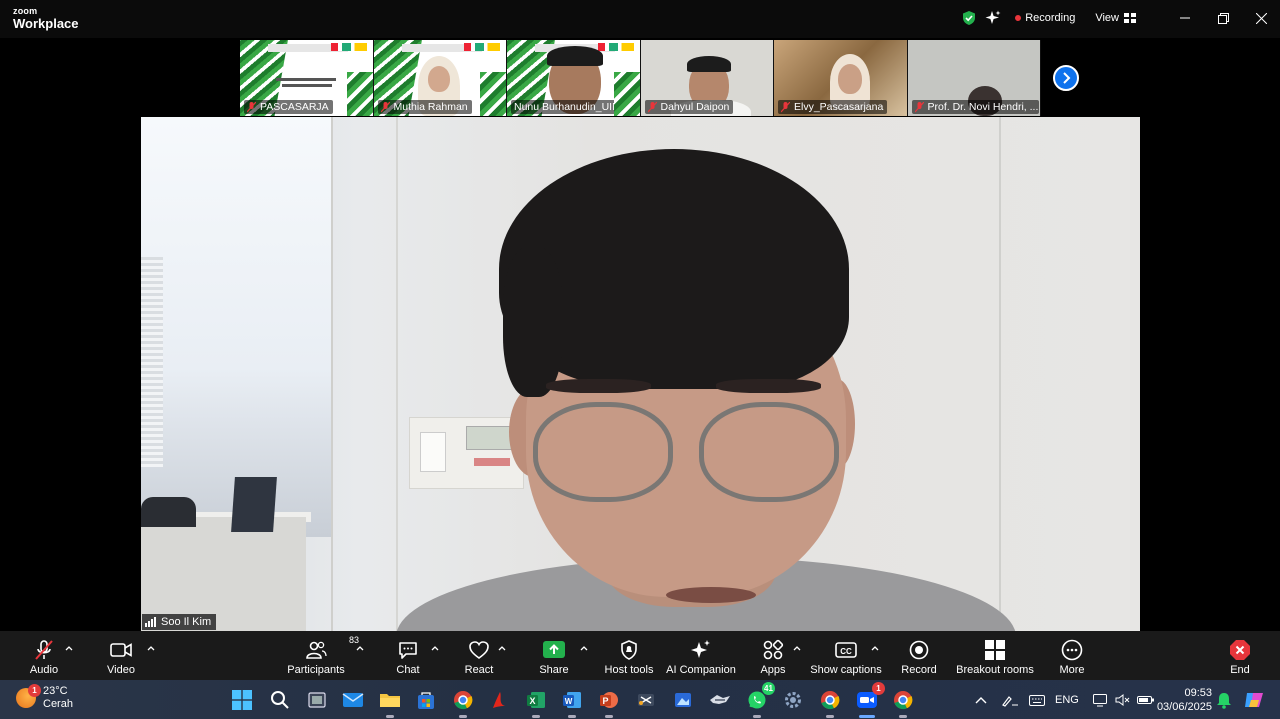  I want to click on apps-options-caret, so click(797, 648).